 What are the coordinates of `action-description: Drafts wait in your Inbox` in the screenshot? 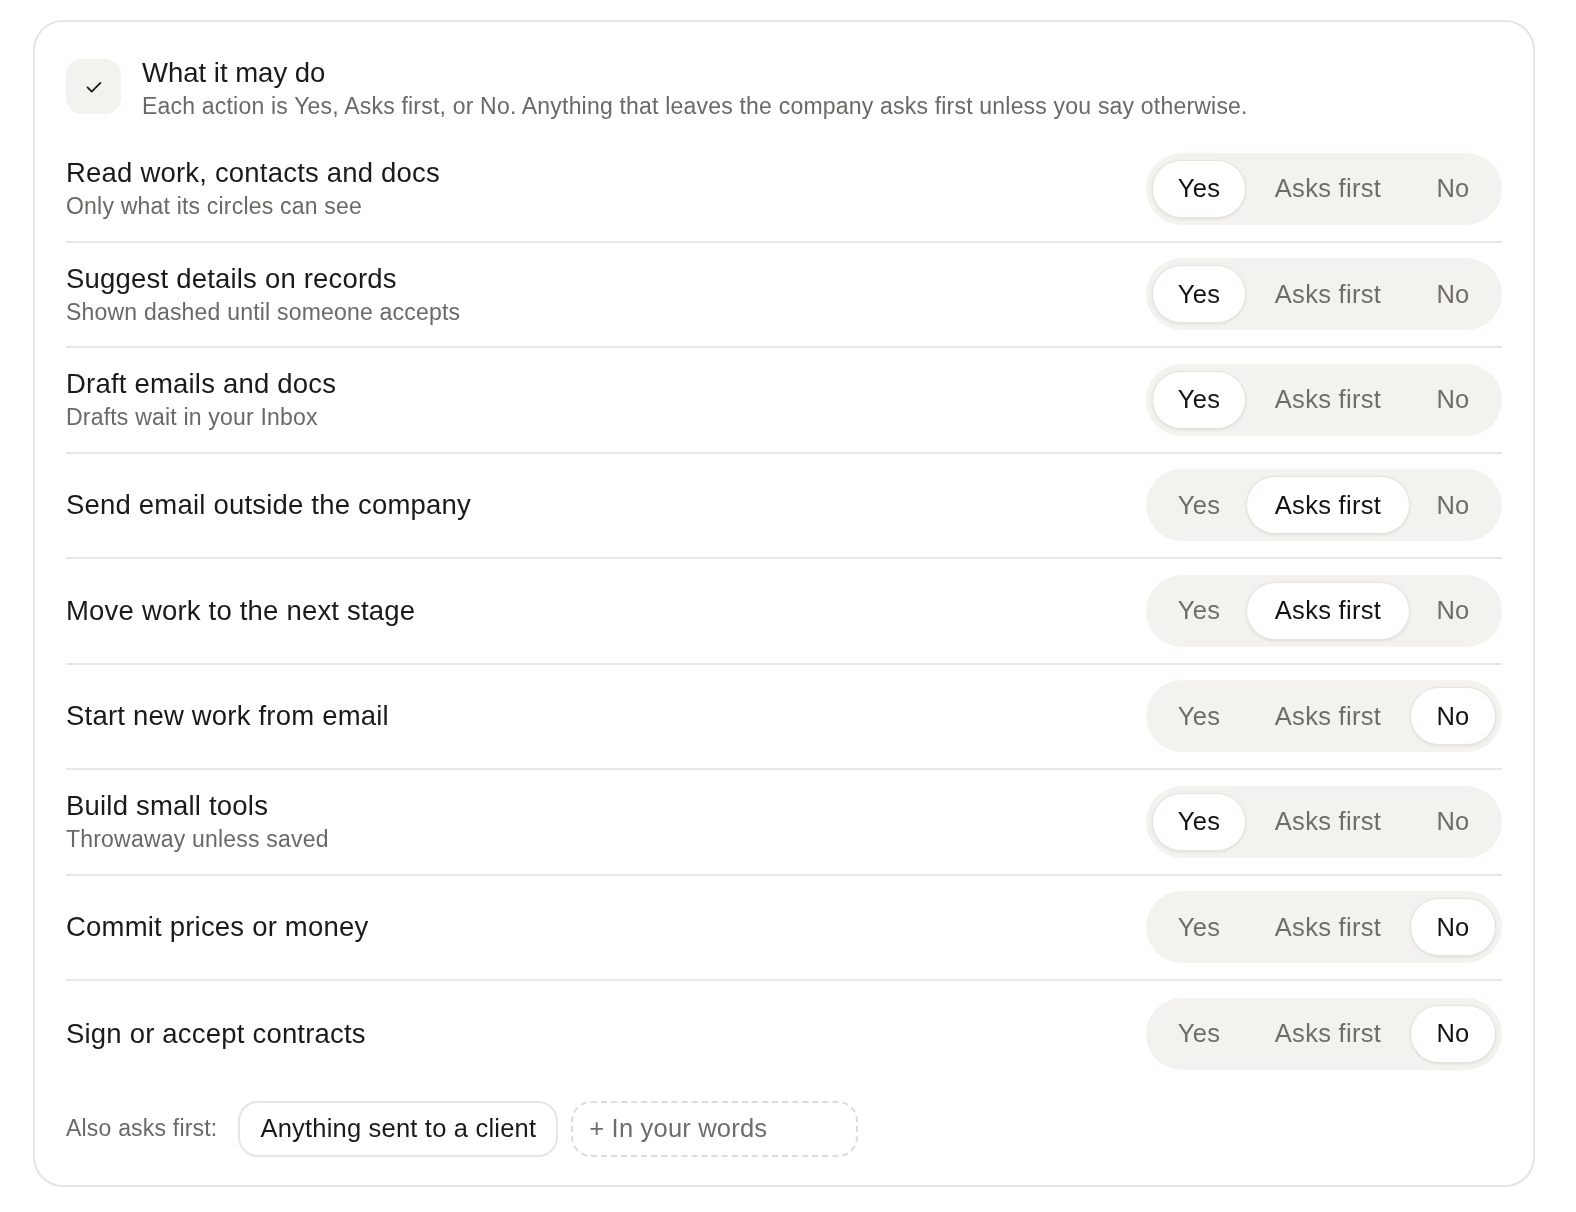 It's located at (192, 417).